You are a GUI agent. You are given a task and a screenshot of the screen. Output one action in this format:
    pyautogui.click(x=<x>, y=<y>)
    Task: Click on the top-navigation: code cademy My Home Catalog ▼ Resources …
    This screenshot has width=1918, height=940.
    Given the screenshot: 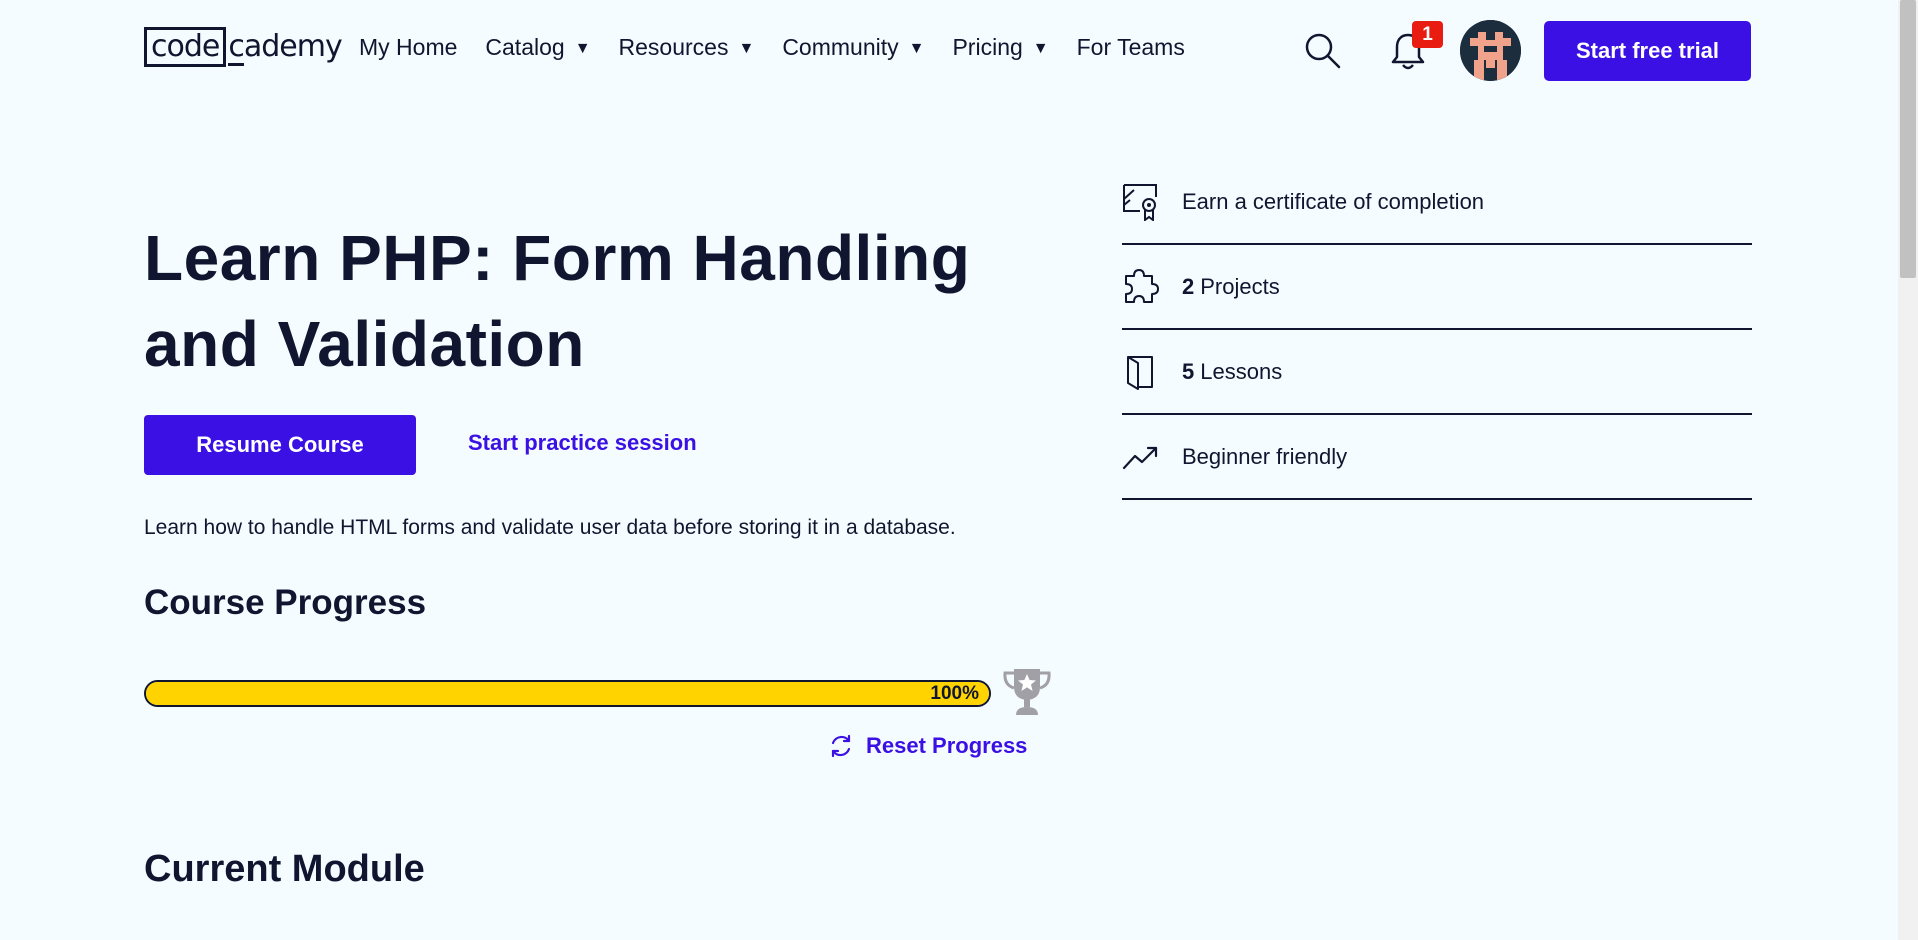 What is the action you would take?
    pyautogui.click(x=949, y=50)
    